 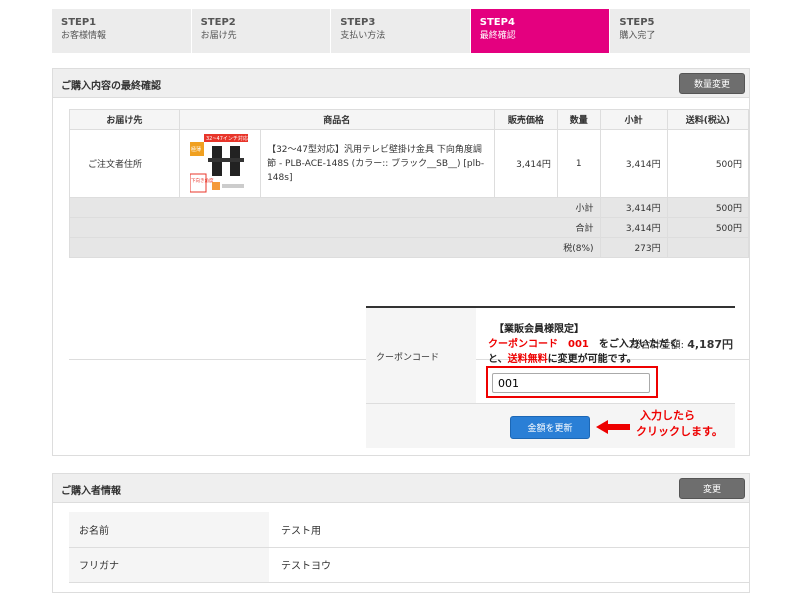 What do you see at coordinates (578, 119) in the screenshot?
I see `col-qty: 数量` at bounding box center [578, 119].